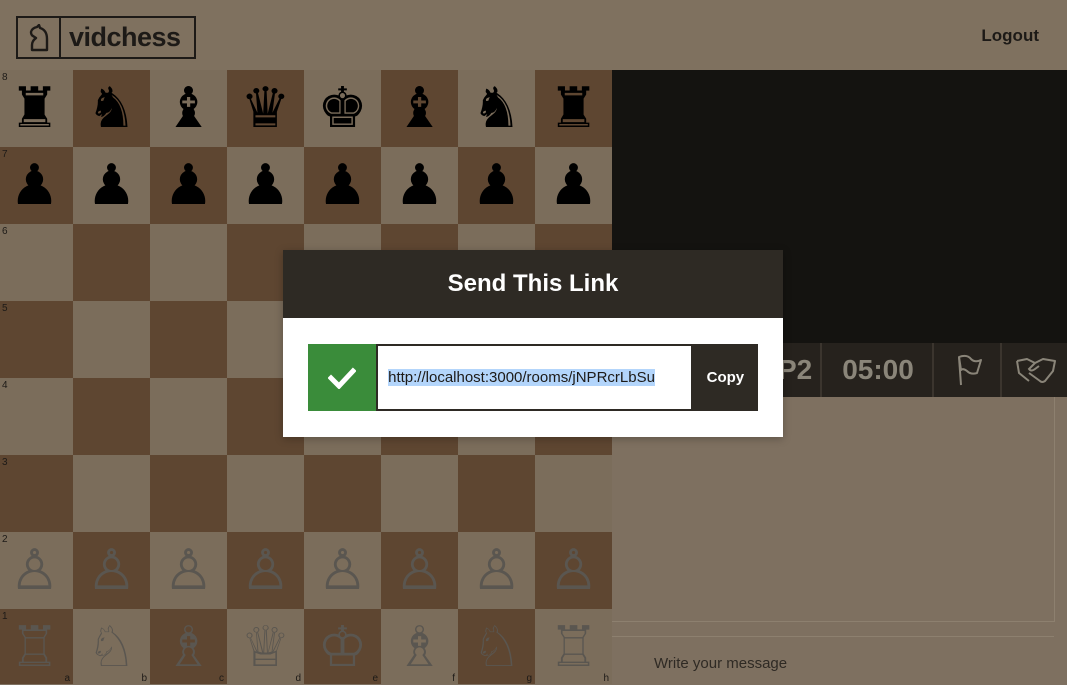 Image resolution: width=1067 pixels, height=685 pixels. I want to click on square-g8: ♞, so click(496, 108).